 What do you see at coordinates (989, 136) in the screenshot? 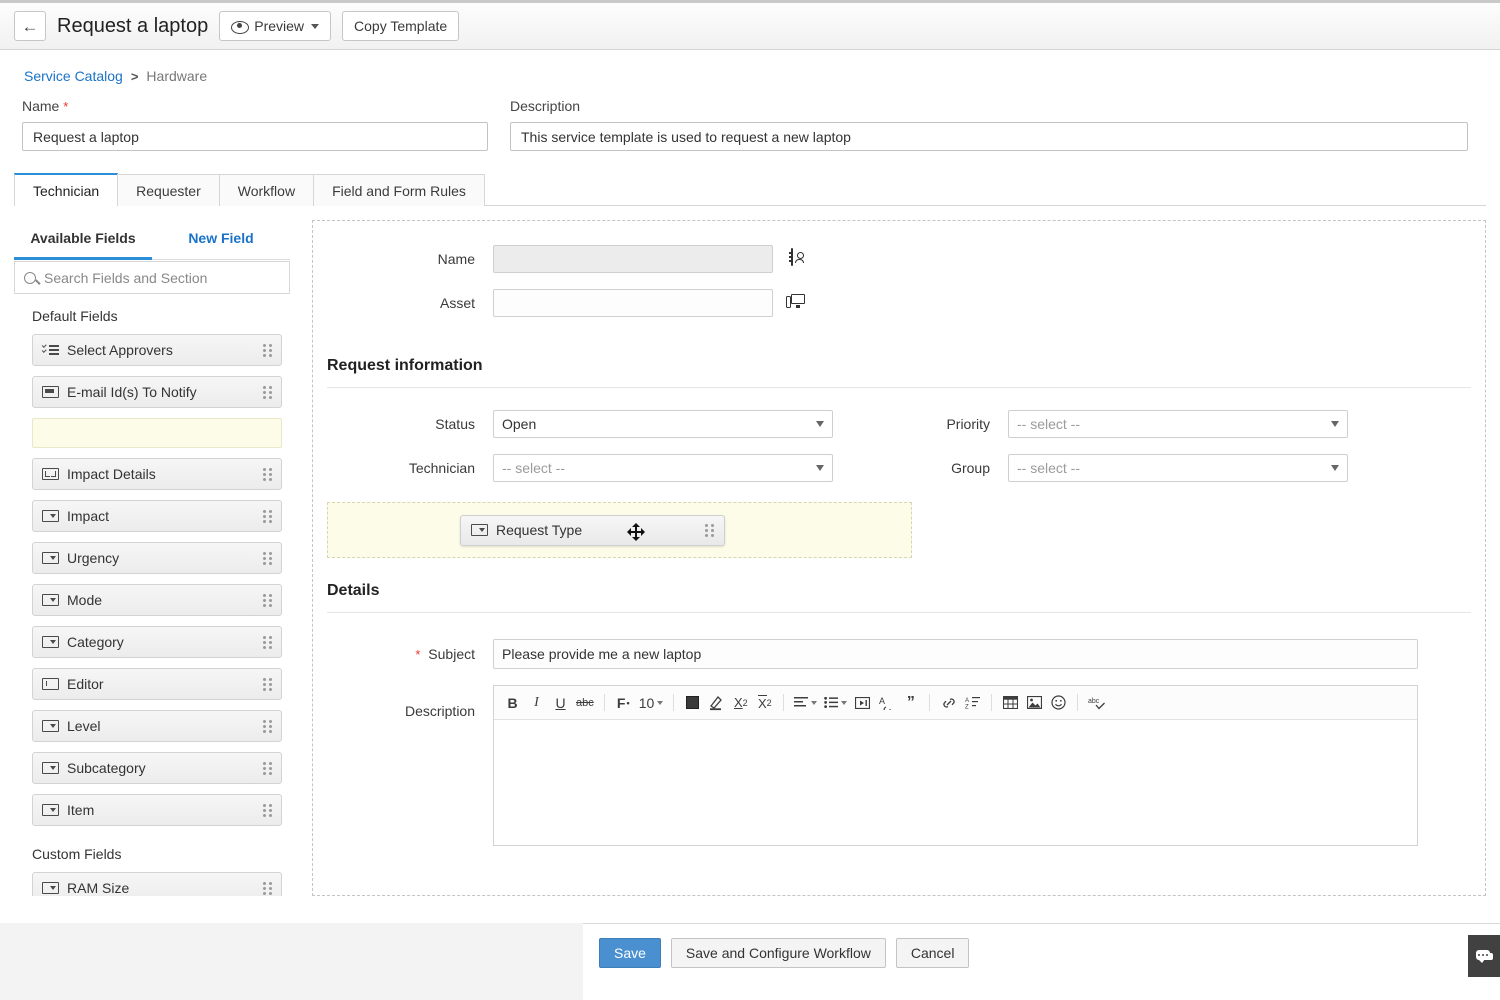
I see `template-description-input` at bounding box center [989, 136].